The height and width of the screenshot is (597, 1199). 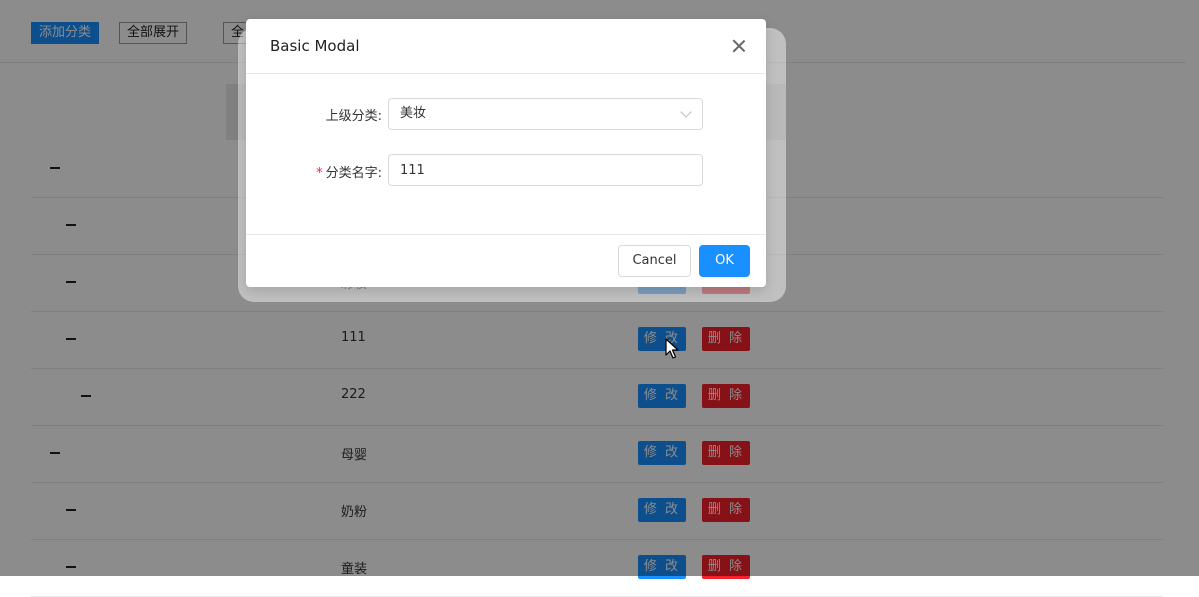 I want to click on required-mark: *, so click(x=319, y=173).